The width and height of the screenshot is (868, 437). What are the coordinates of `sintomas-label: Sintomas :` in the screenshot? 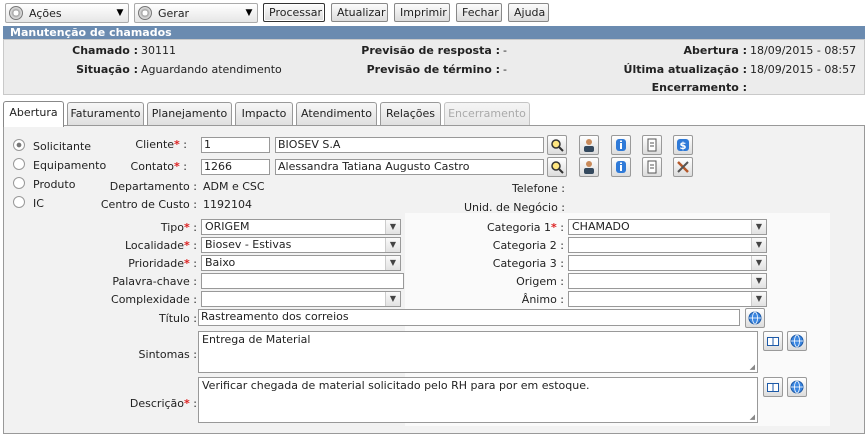 It's located at (167, 354).